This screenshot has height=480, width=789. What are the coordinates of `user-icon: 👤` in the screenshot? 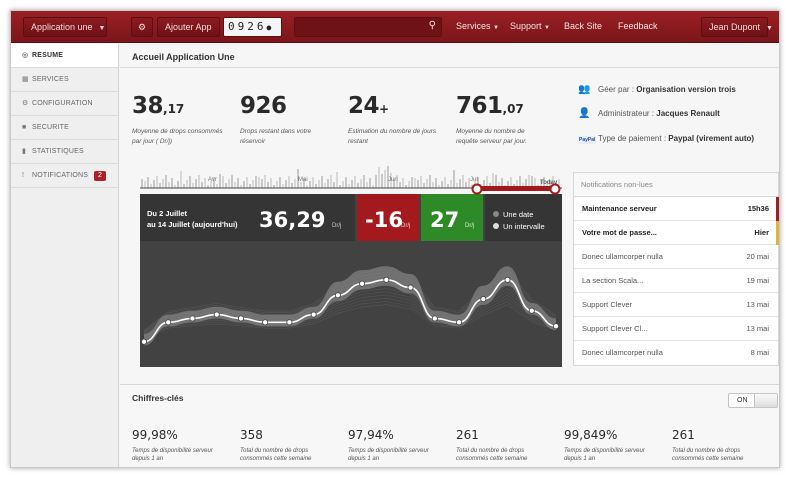 It's located at (584, 113).